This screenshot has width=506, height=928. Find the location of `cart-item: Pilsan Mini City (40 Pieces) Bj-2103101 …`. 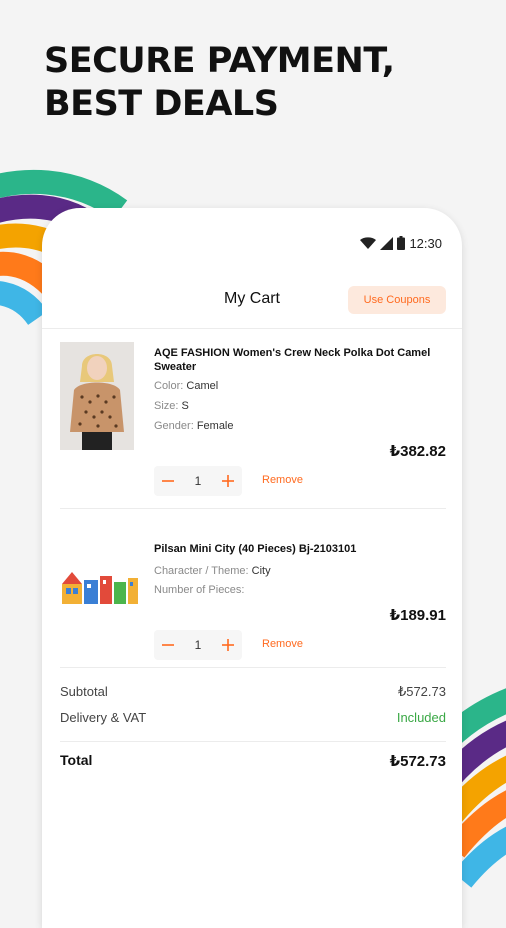

cart-item: Pilsan Mini City (40 Pieces) Bj-2103101 … is located at coordinates (252, 611).